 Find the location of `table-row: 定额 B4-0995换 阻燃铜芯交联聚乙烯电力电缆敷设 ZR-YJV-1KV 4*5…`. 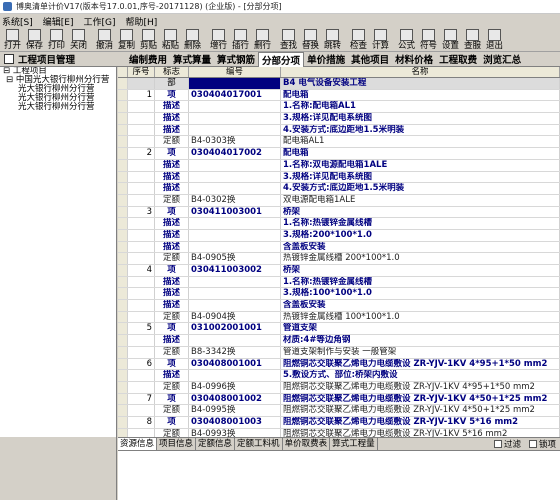

table-row: 定额 B4-0995换 阻燃铜芯交联聚乙烯电力电缆敷设 ZR-YJV-1KV 4*5… is located at coordinates (339, 411).